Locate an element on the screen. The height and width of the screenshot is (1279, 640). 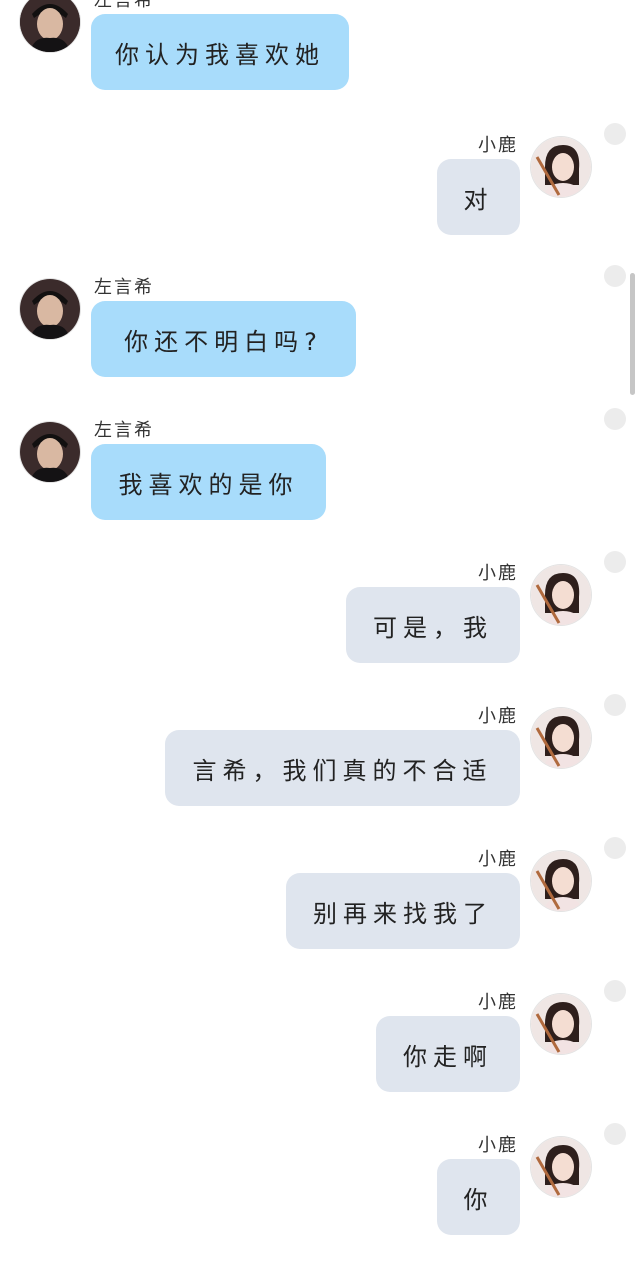
message-bubble: 你 is located at coordinates (478, 1197).